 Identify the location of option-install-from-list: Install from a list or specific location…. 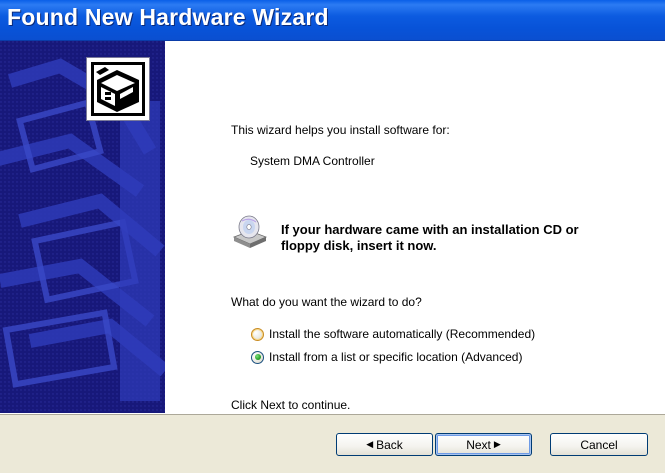
(386, 357).